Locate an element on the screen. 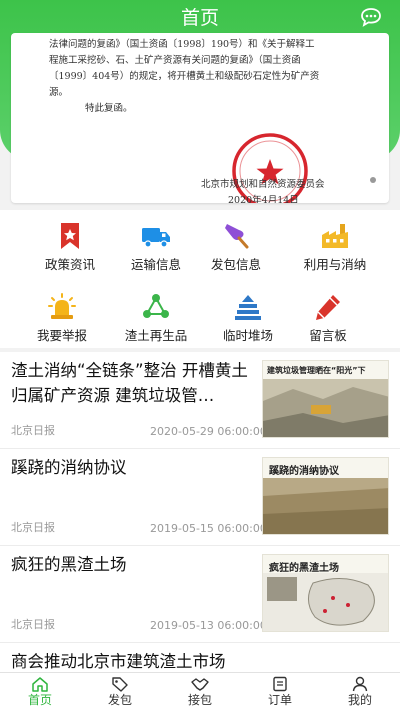 The image size is (400, 711). news-date: 2019-05-13 06:00:00 is located at coordinates (208, 625).